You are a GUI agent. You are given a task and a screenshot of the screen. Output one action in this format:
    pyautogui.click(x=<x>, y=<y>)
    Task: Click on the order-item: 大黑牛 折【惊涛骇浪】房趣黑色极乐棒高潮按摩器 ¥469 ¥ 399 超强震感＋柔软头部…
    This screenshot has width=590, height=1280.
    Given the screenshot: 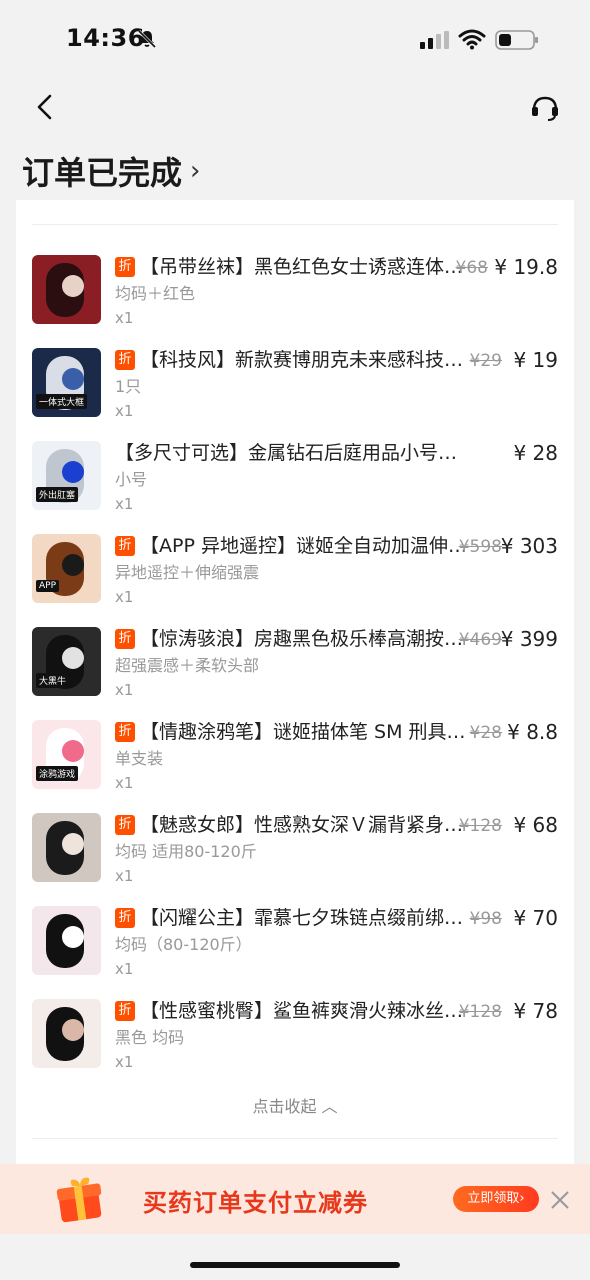 What is the action you would take?
    pyautogui.click(x=295, y=667)
    